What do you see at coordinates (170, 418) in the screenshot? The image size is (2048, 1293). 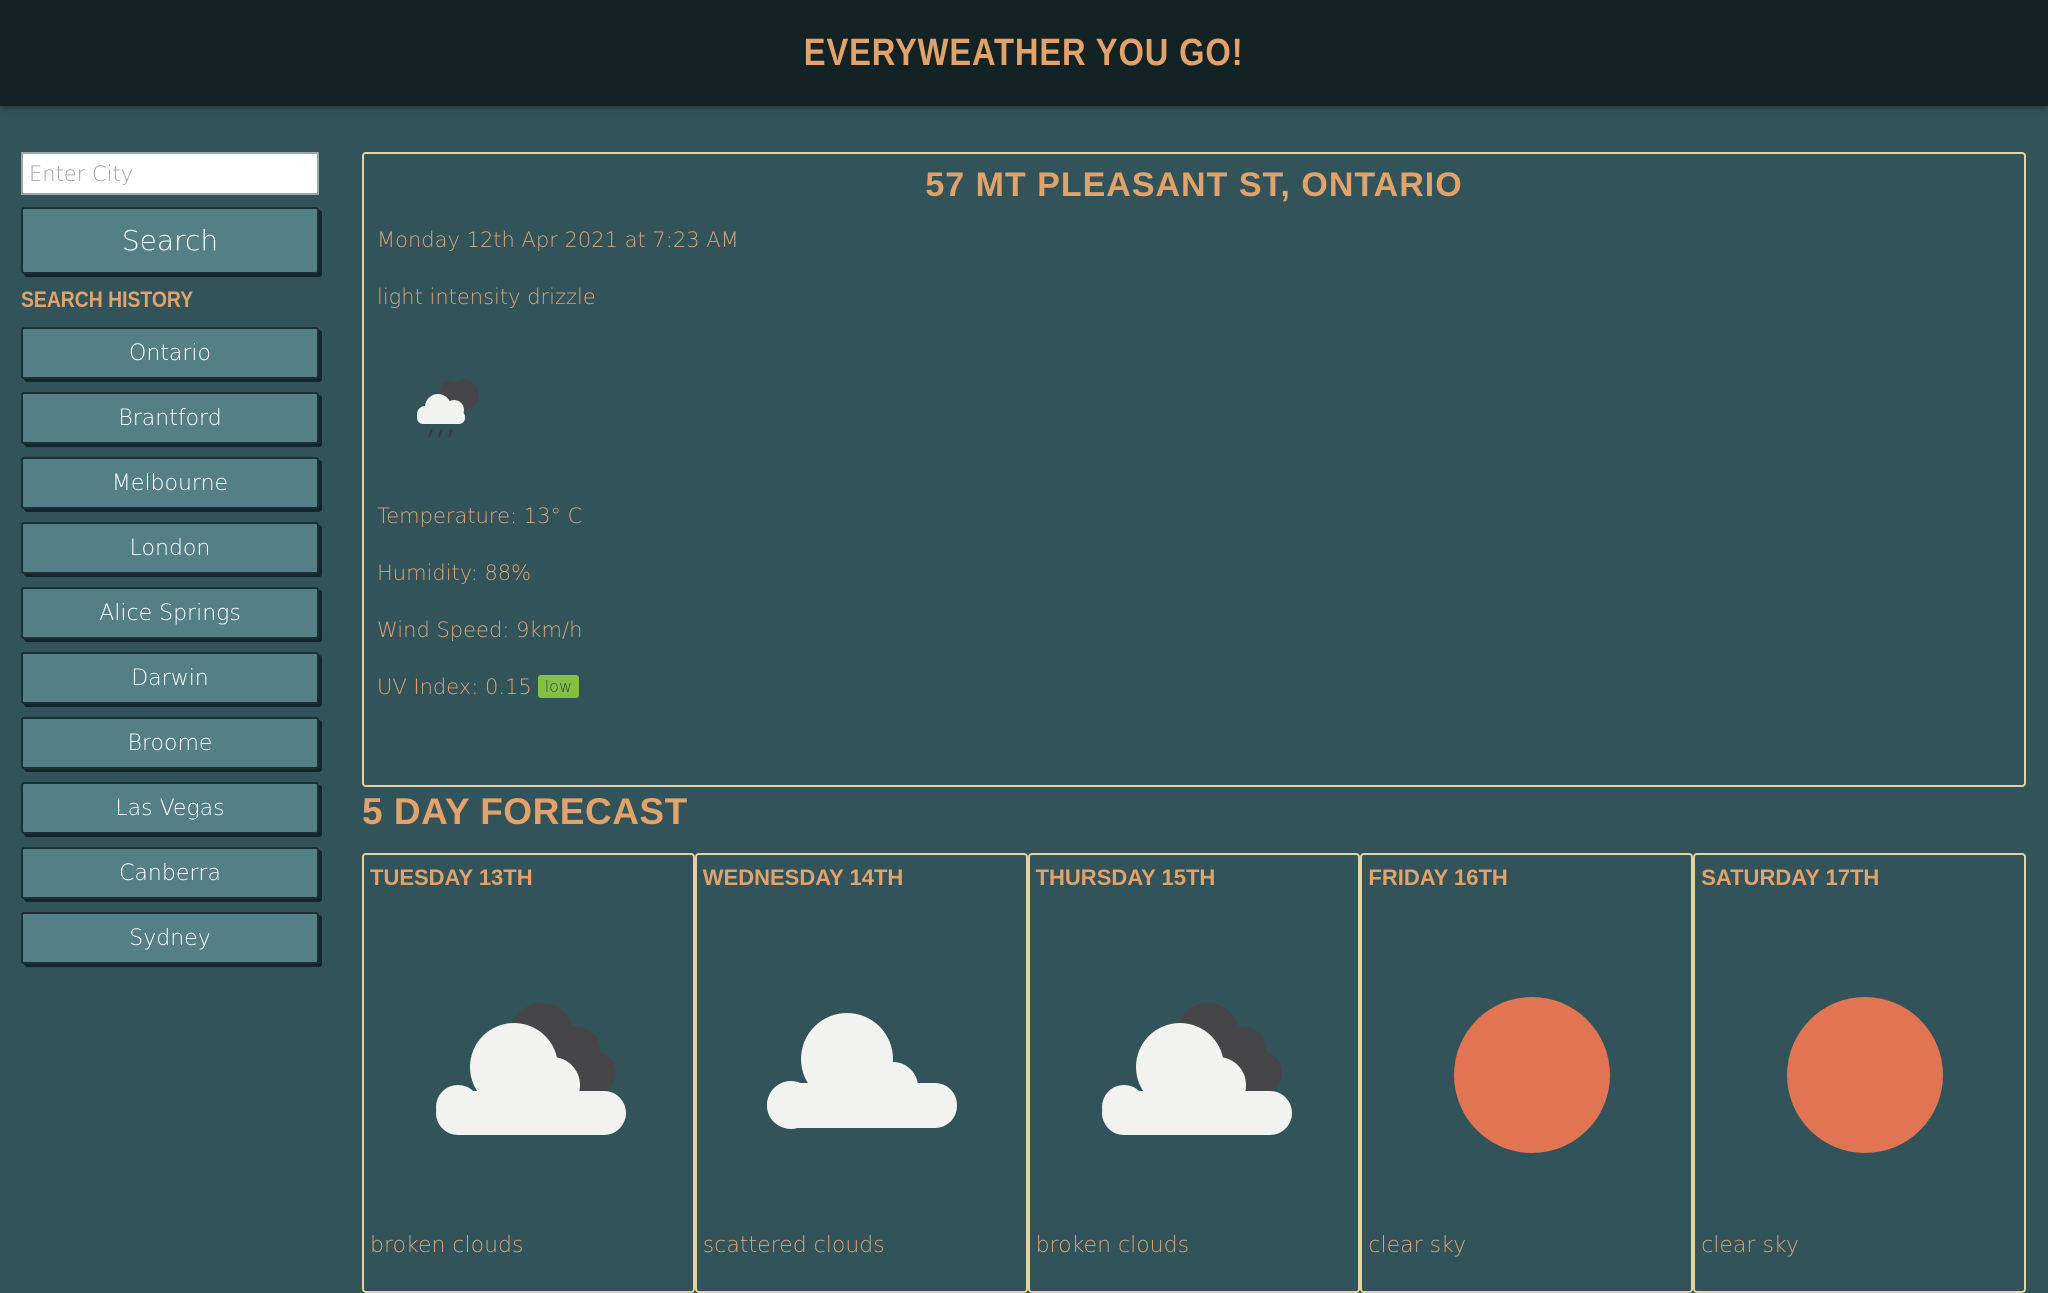 I see `history-item-brantford: Brantford` at bounding box center [170, 418].